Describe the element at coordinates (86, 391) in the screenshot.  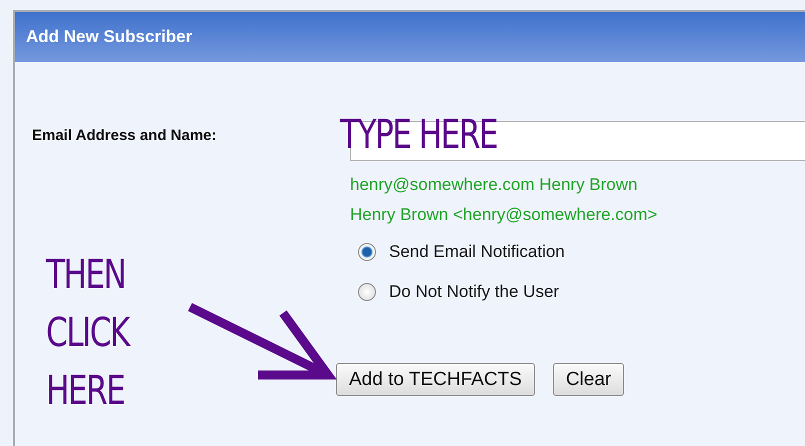
I see `handwritten-note: HERE` at that location.